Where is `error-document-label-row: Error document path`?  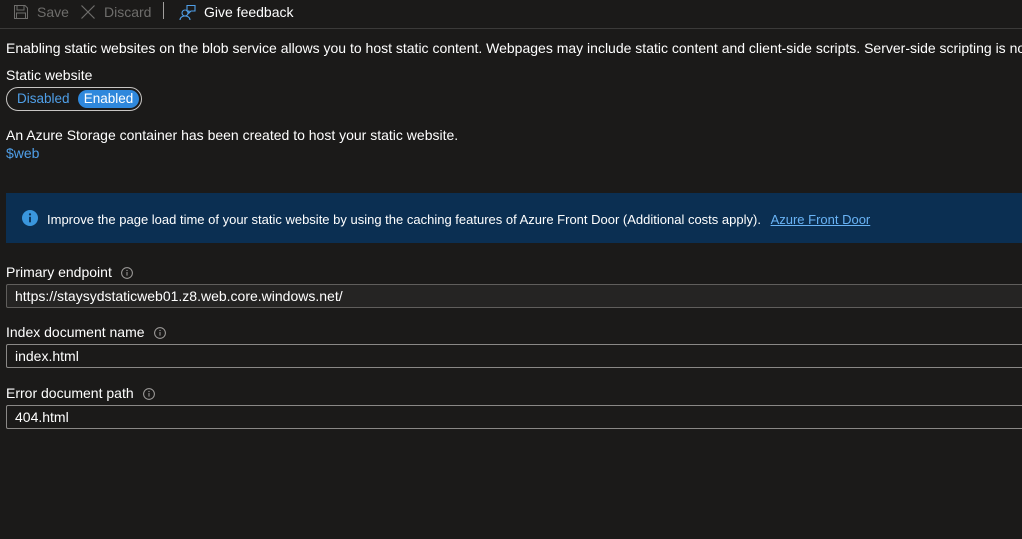 error-document-label-row: Error document path is located at coordinates (80, 393).